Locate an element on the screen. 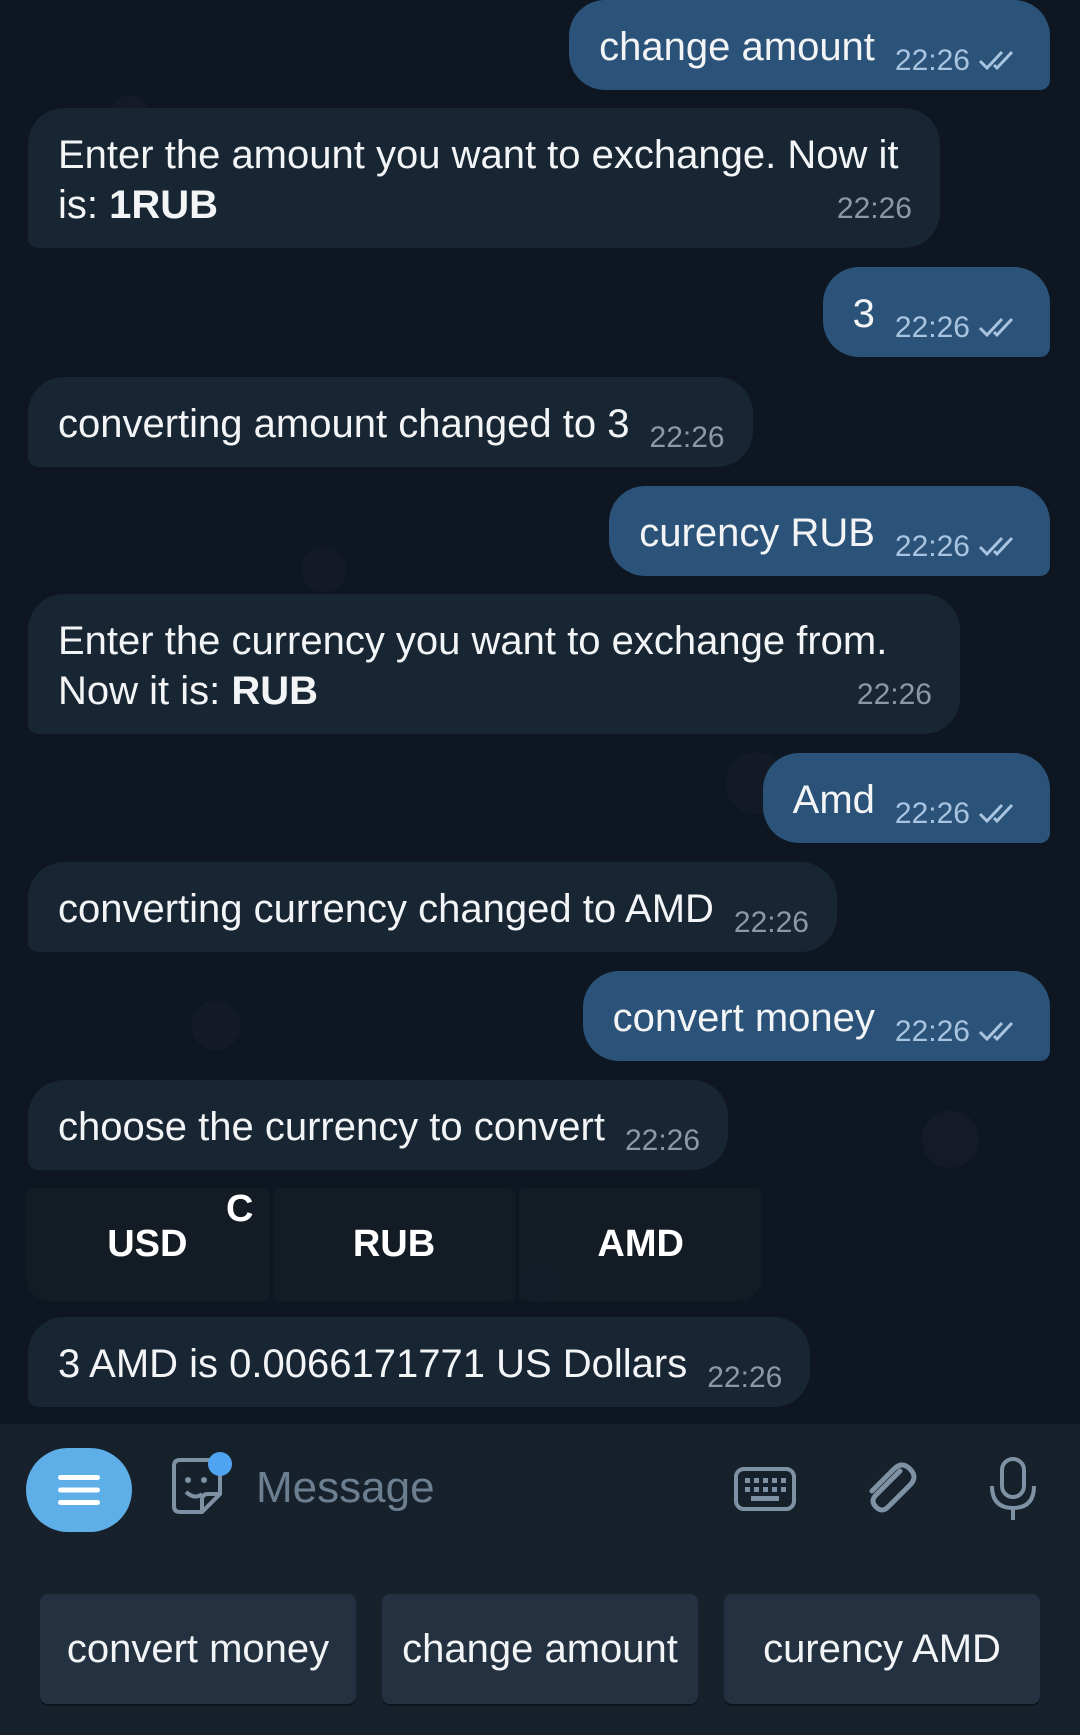  incoming-message: converting currency changed to AMD 22:26 is located at coordinates (432, 907).